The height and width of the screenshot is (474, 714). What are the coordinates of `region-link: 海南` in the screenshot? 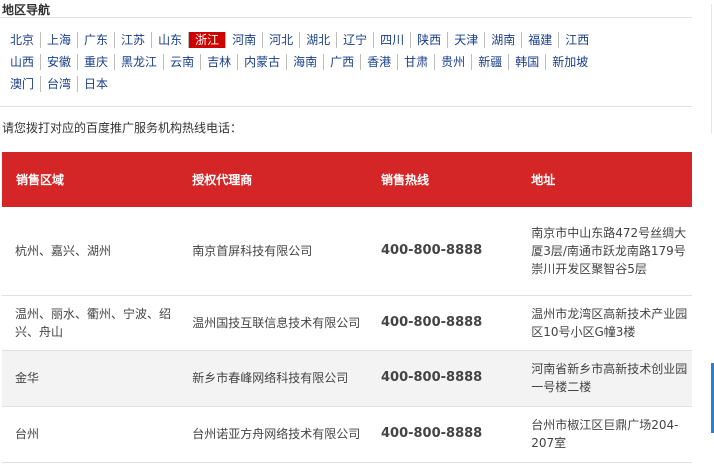 It's located at (306, 62).